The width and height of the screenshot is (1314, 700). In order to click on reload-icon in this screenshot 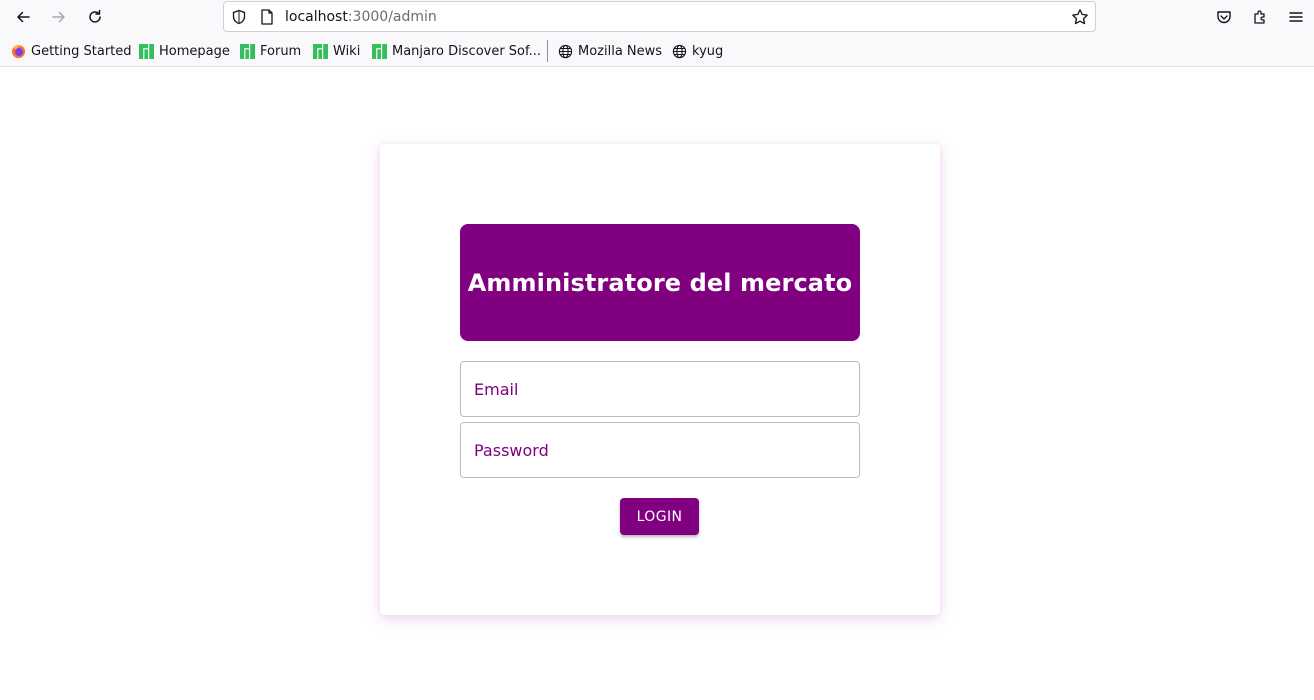, I will do `click(95, 16)`.